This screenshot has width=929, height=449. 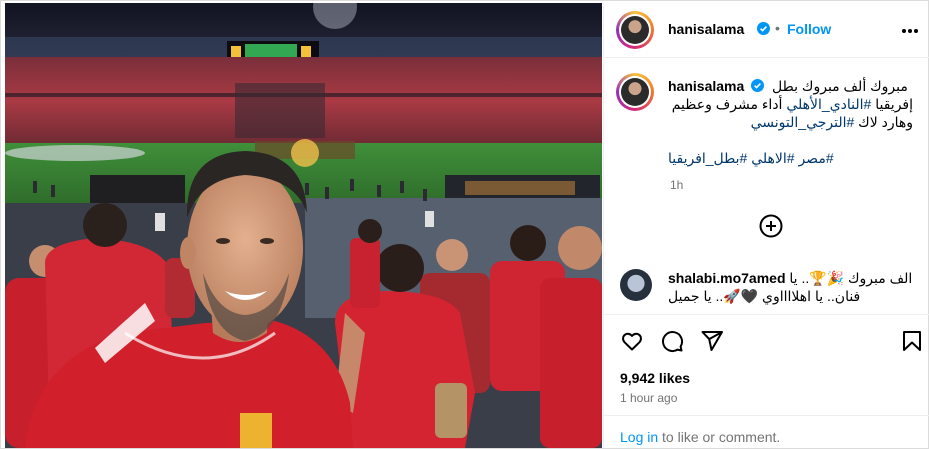 I want to click on caption-username: hanisalama, so click(x=706, y=86).